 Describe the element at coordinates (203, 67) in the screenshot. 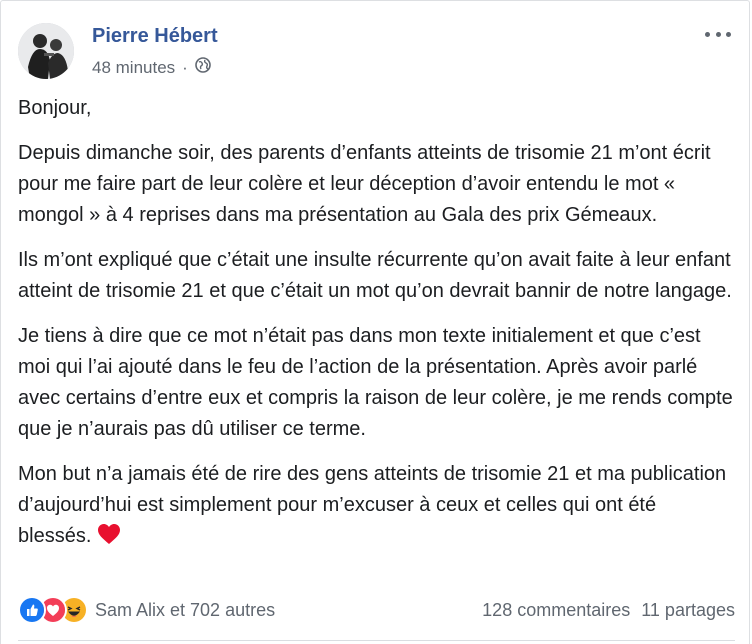

I see `globe-icon` at that location.